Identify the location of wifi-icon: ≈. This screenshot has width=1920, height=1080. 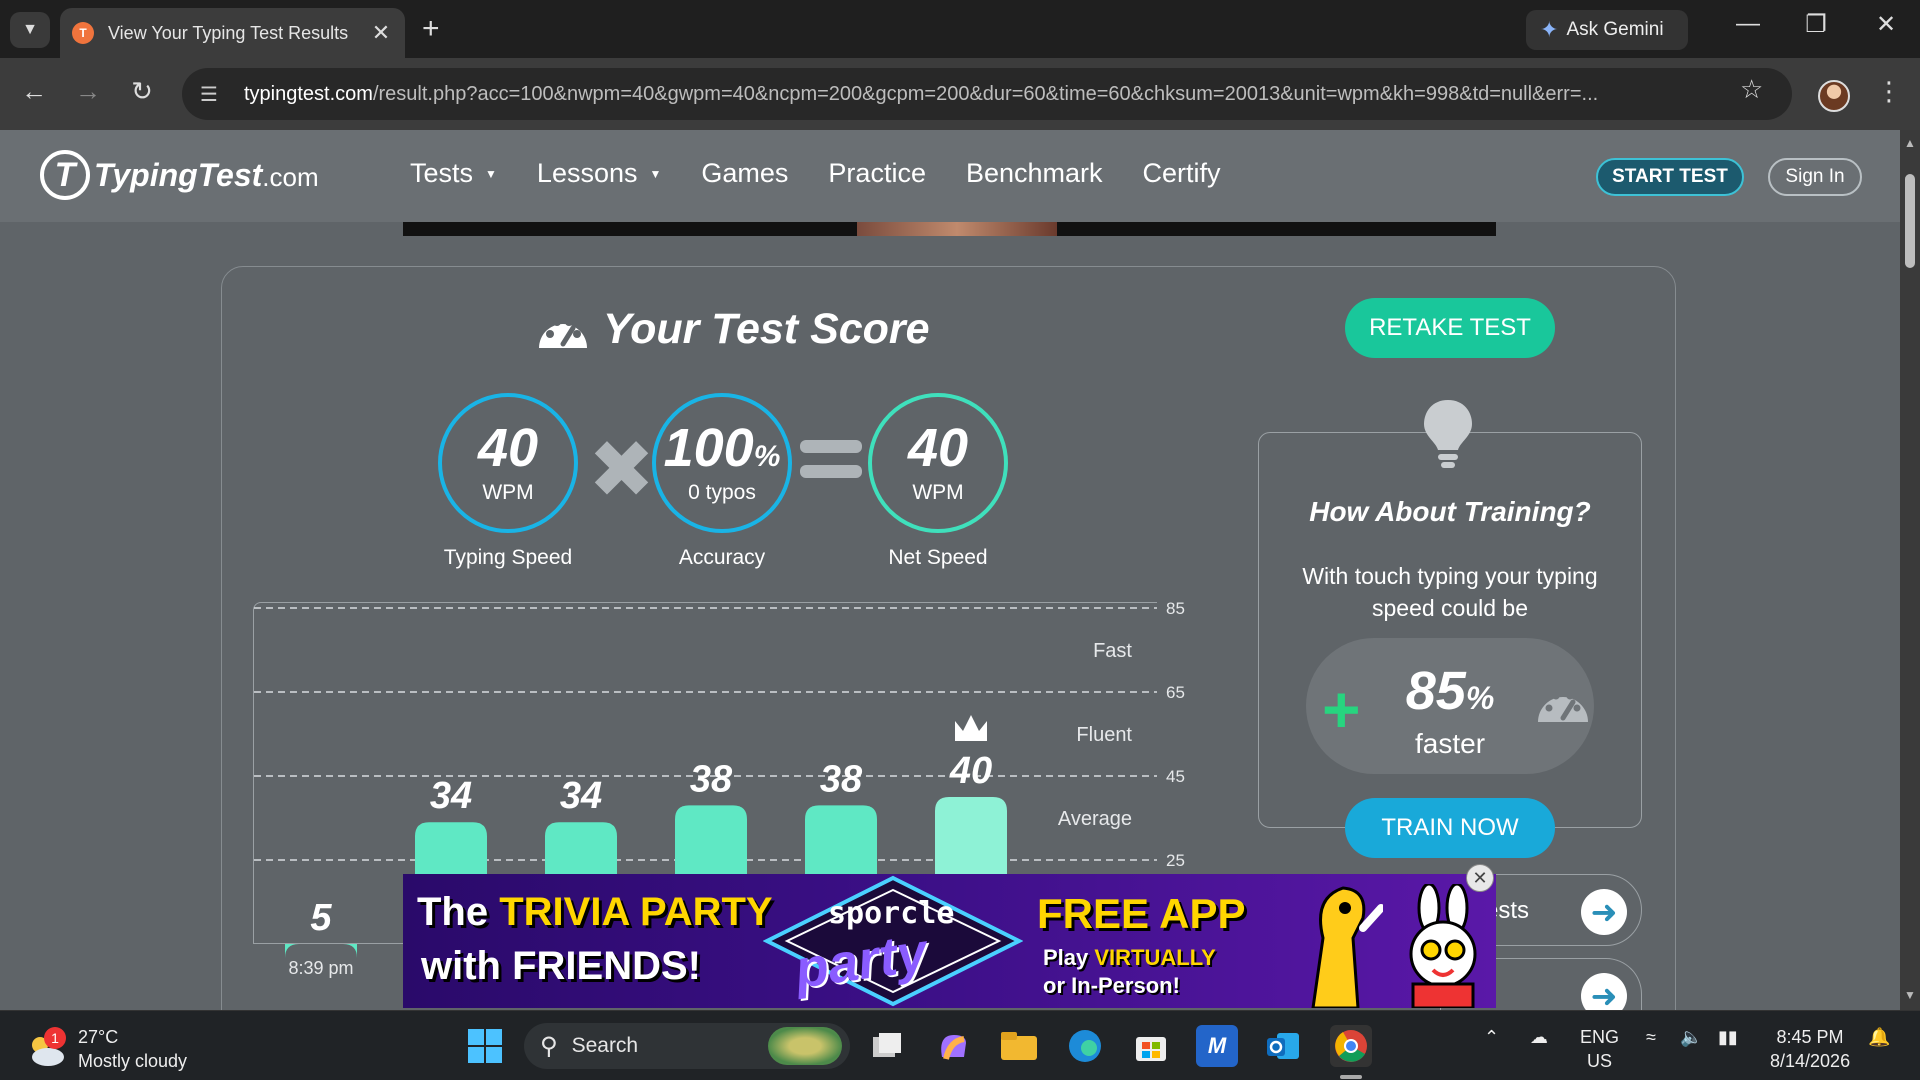
(1651, 1037).